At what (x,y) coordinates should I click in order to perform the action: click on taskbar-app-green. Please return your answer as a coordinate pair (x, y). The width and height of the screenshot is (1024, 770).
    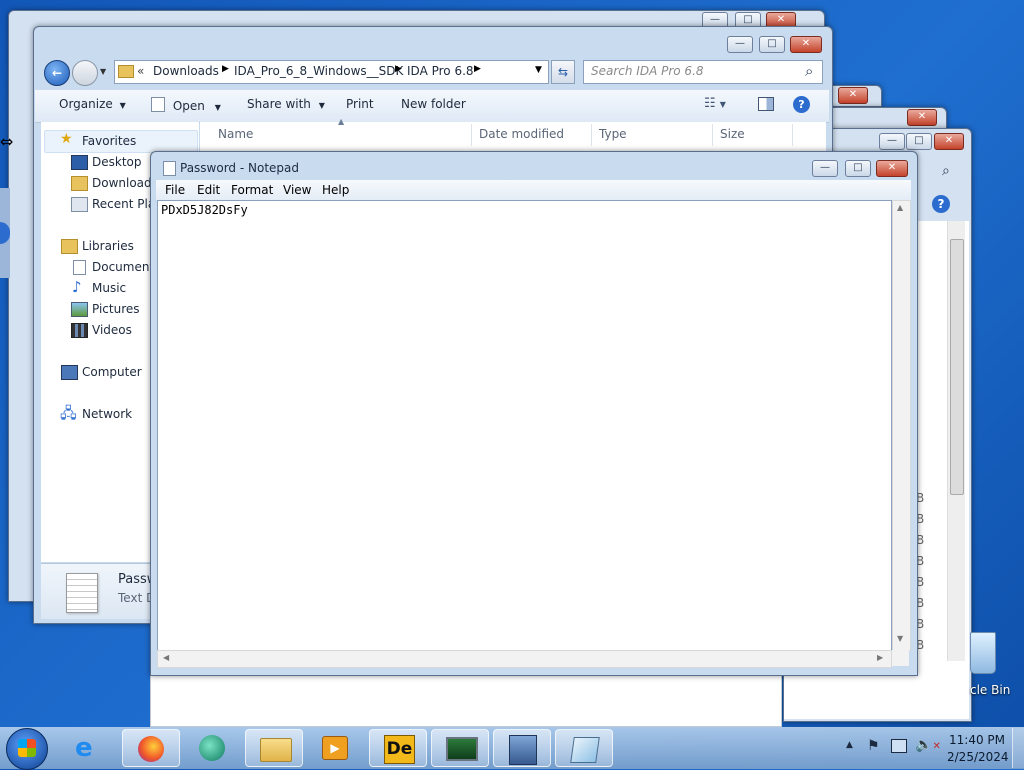
    Looking at the image, I should click on (213, 748).